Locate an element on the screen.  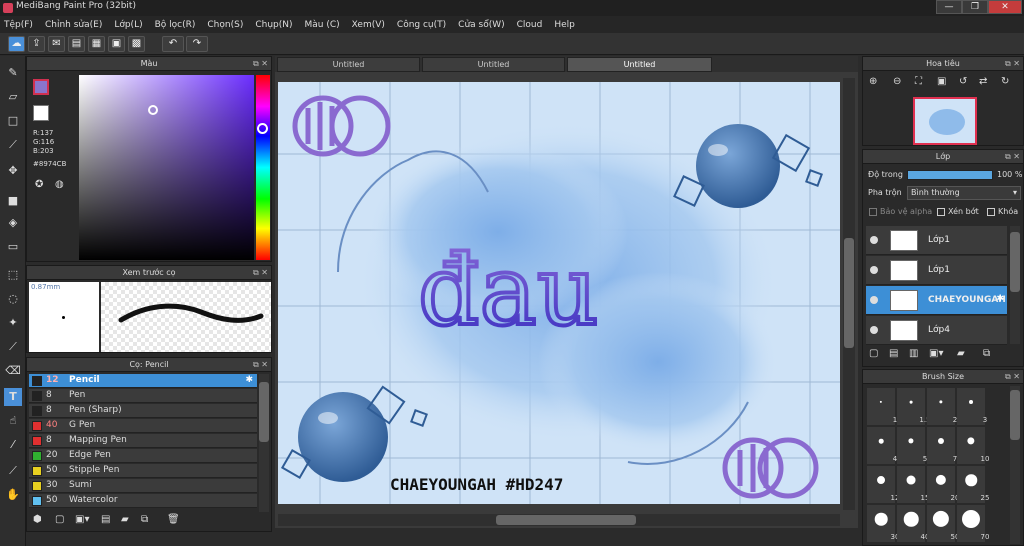
brush-item-pen-sharp: 8 Pen (Sharp) is located at coordinates (143, 411).